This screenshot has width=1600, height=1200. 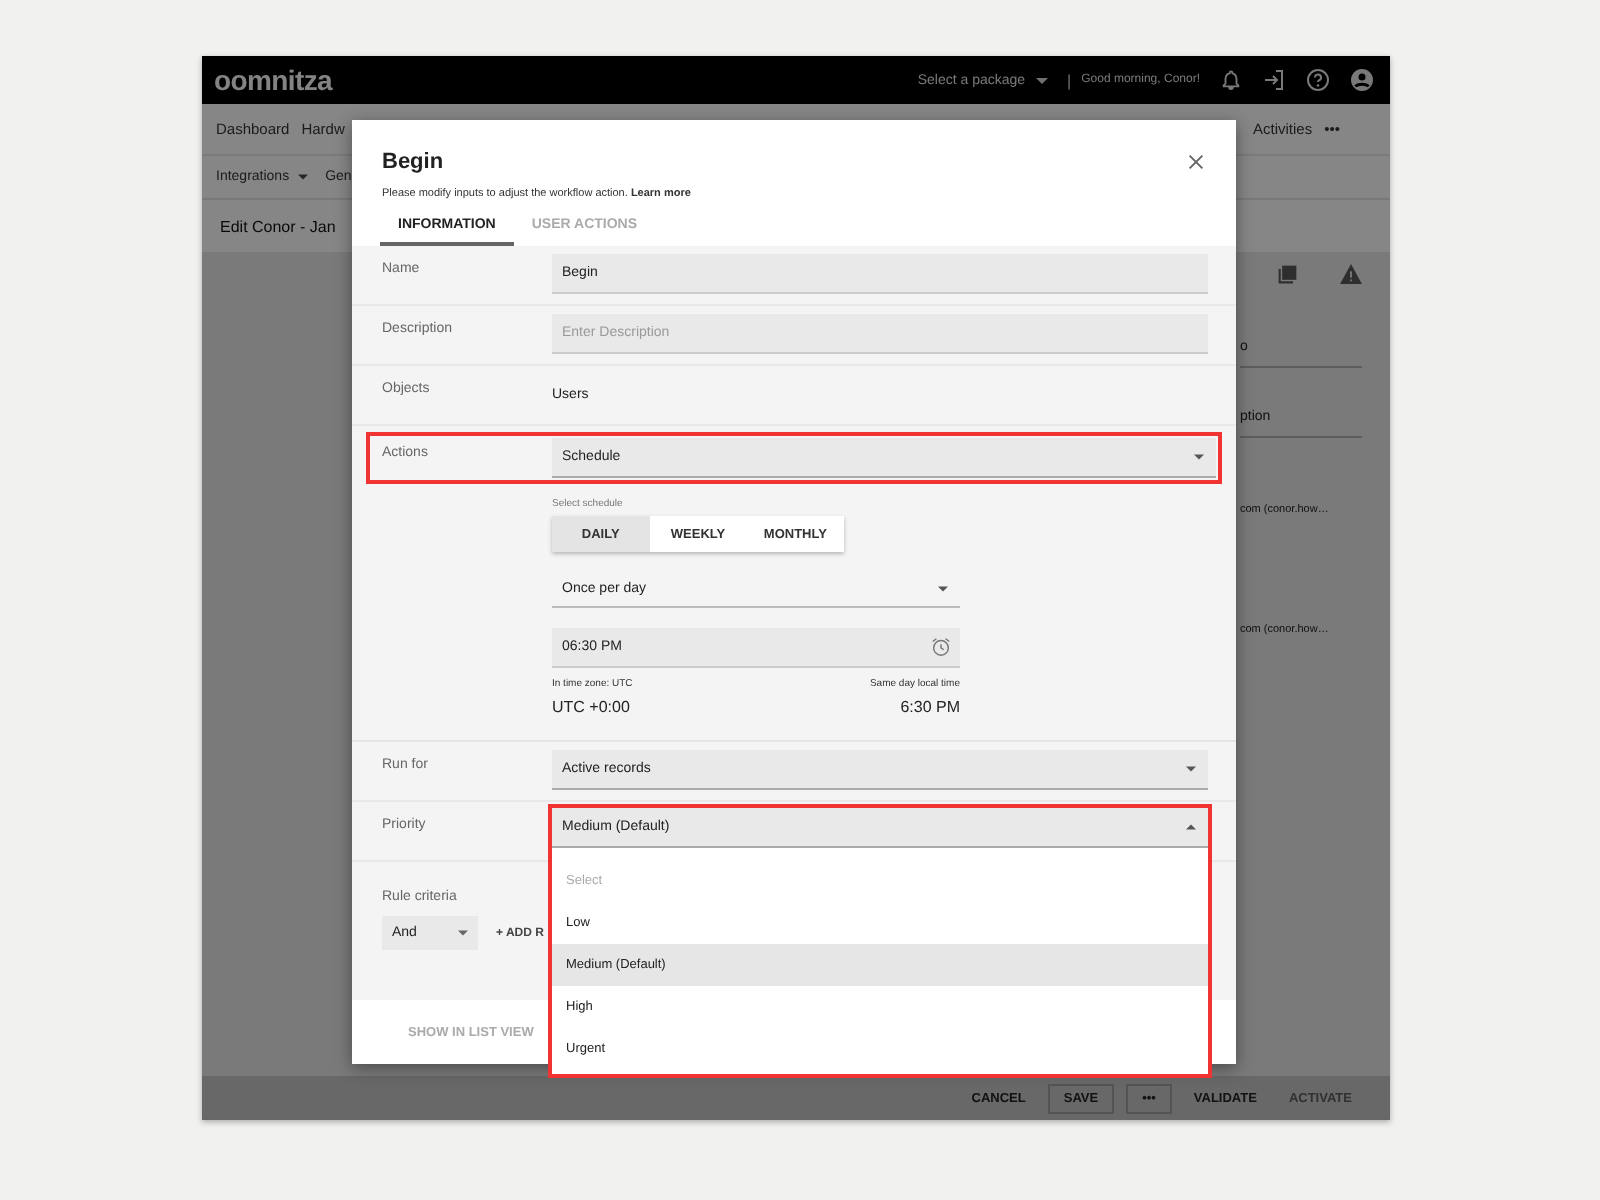 I want to click on dialog-title: Begin, so click(x=413, y=161).